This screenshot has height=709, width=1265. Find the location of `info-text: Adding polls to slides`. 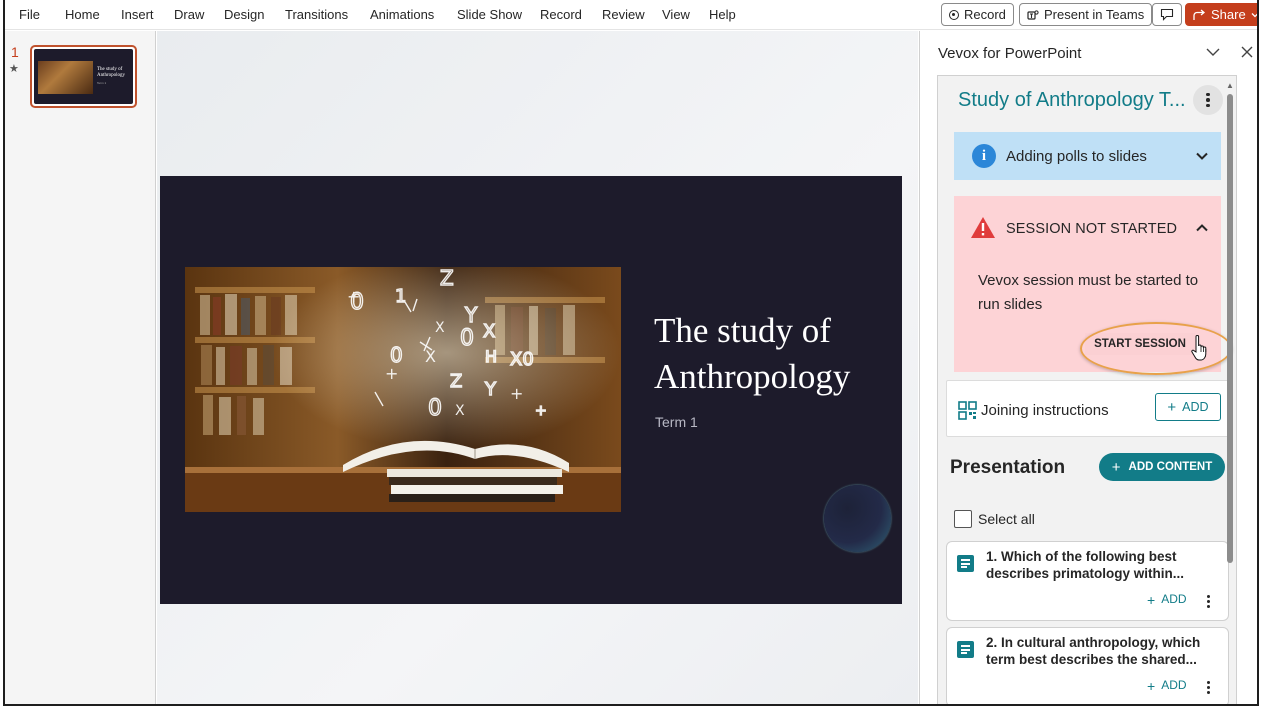

info-text: Adding polls to slides is located at coordinates (1076, 156).